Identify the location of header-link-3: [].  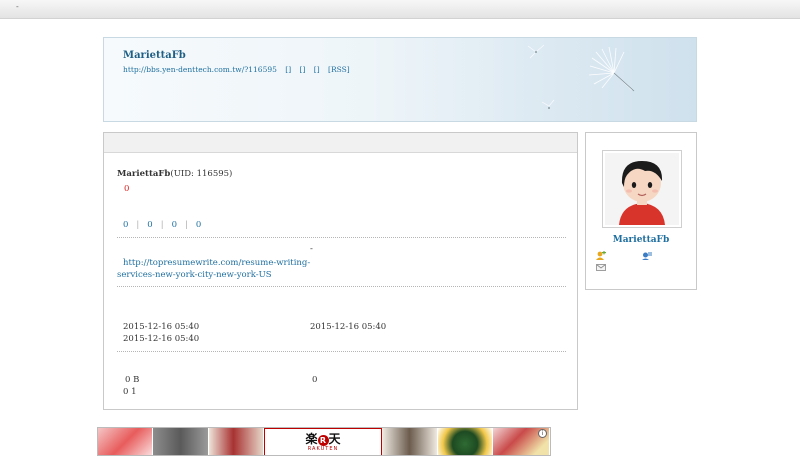
(317, 69).